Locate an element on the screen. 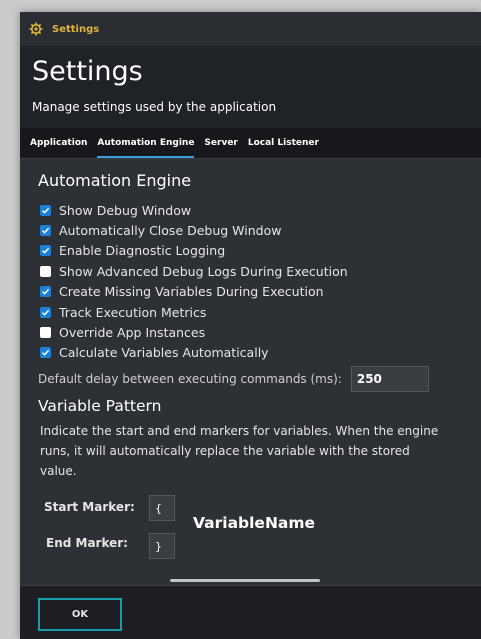 This screenshot has height=639, width=481. tab-application: Application is located at coordinates (58, 143).